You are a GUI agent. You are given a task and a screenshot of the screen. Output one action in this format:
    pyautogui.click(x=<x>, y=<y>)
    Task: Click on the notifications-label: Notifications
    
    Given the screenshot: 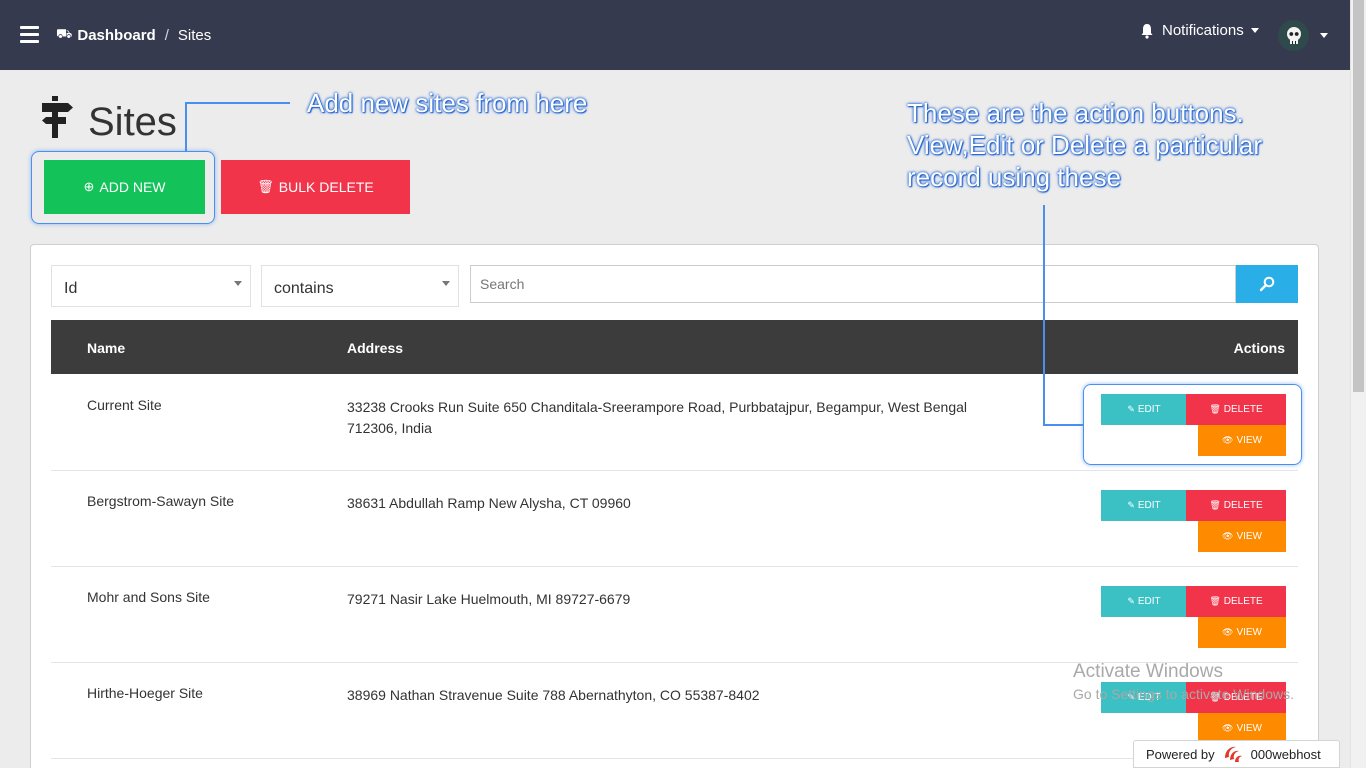 What is the action you would take?
    pyautogui.click(x=1203, y=30)
    